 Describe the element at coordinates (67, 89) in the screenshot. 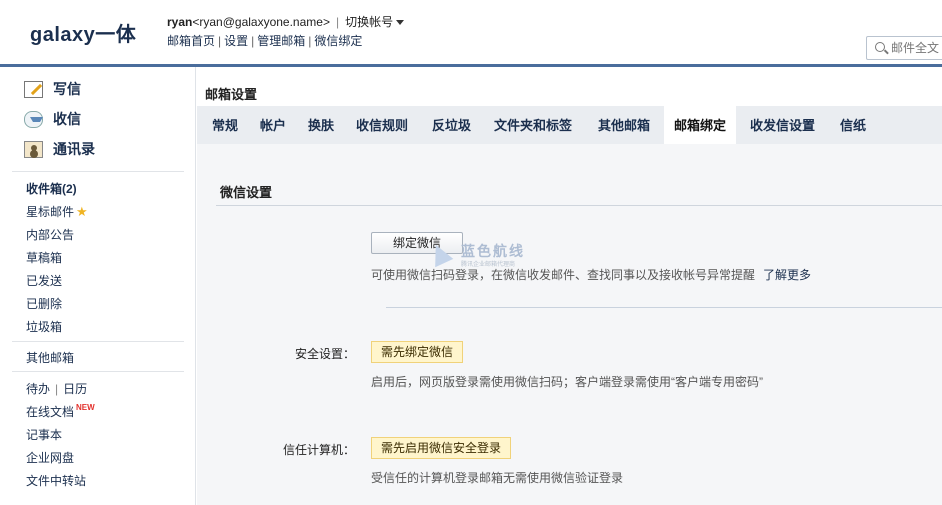

I see `compose-label: 写信` at that location.